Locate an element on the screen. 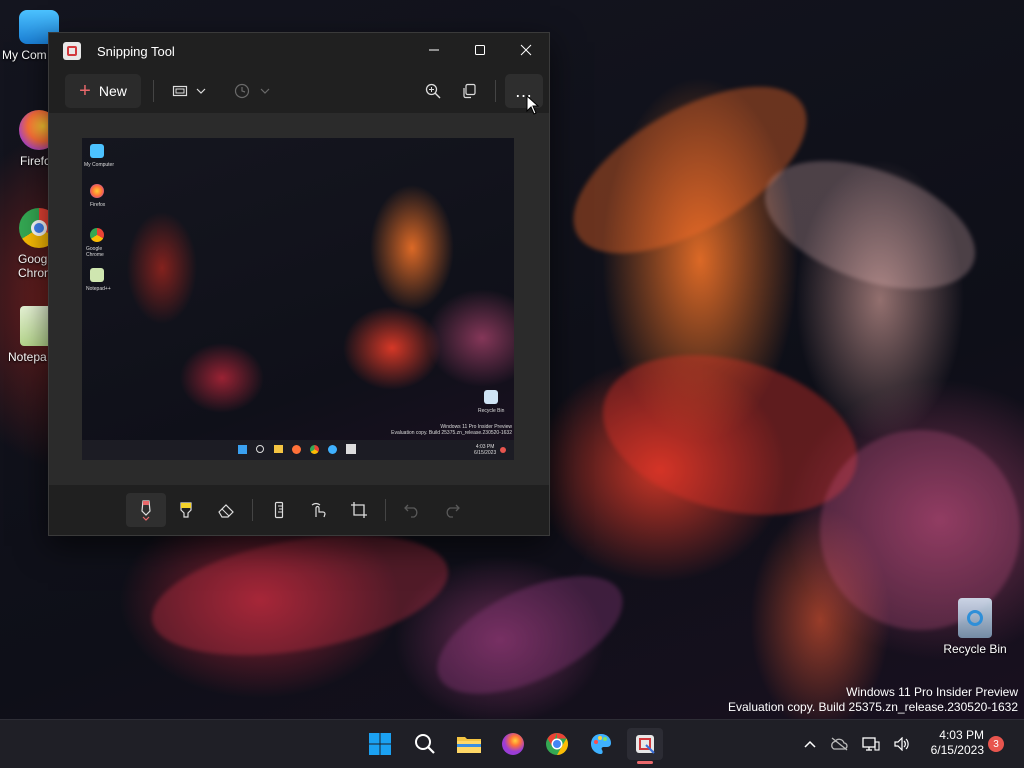  preview-firefox-icon is located at coordinates (97, 191).